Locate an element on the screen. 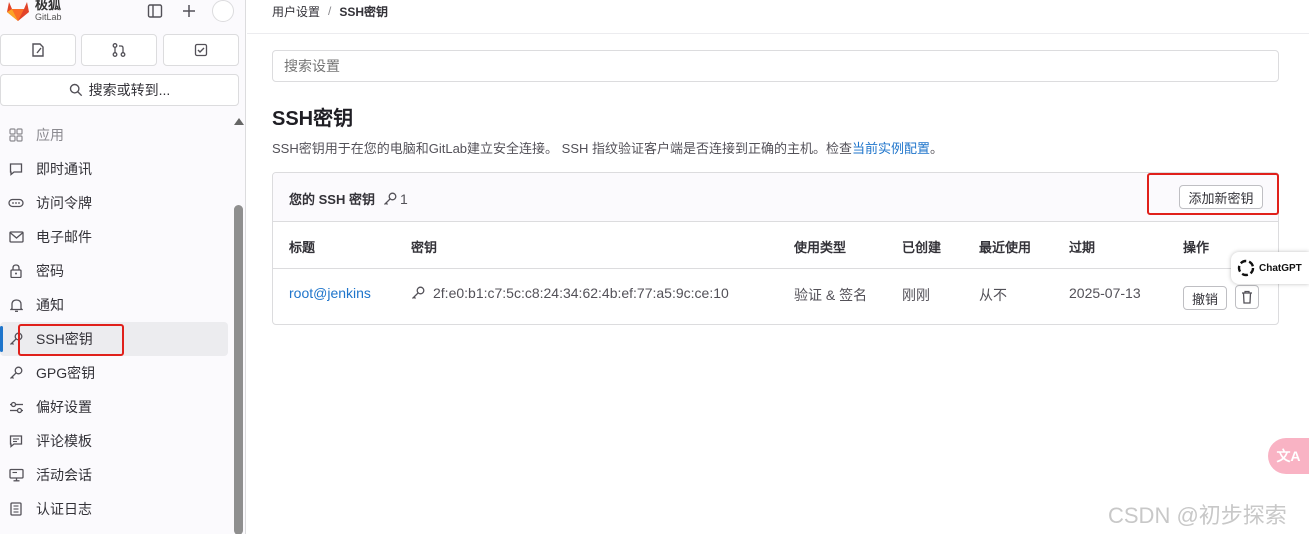 This screenshot has height=534, width=1309. sidebar-item-password: 密码 is located at coordinates (115, 271).